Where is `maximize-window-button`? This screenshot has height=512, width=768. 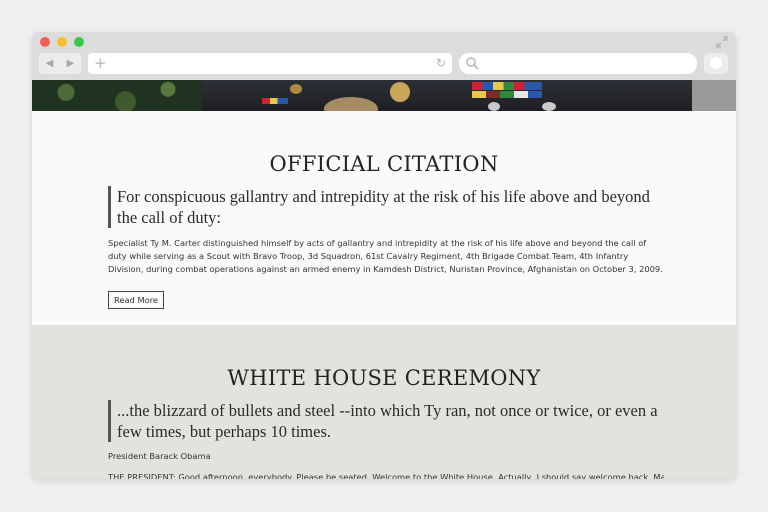
maximize-window-button is located at coordinates (79, 42).